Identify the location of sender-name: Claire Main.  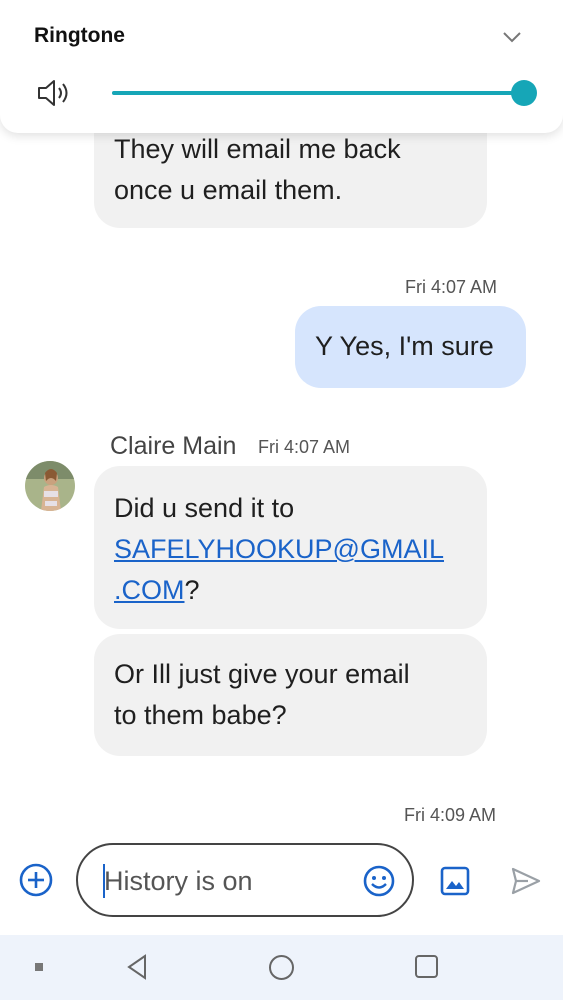
(173, 446).